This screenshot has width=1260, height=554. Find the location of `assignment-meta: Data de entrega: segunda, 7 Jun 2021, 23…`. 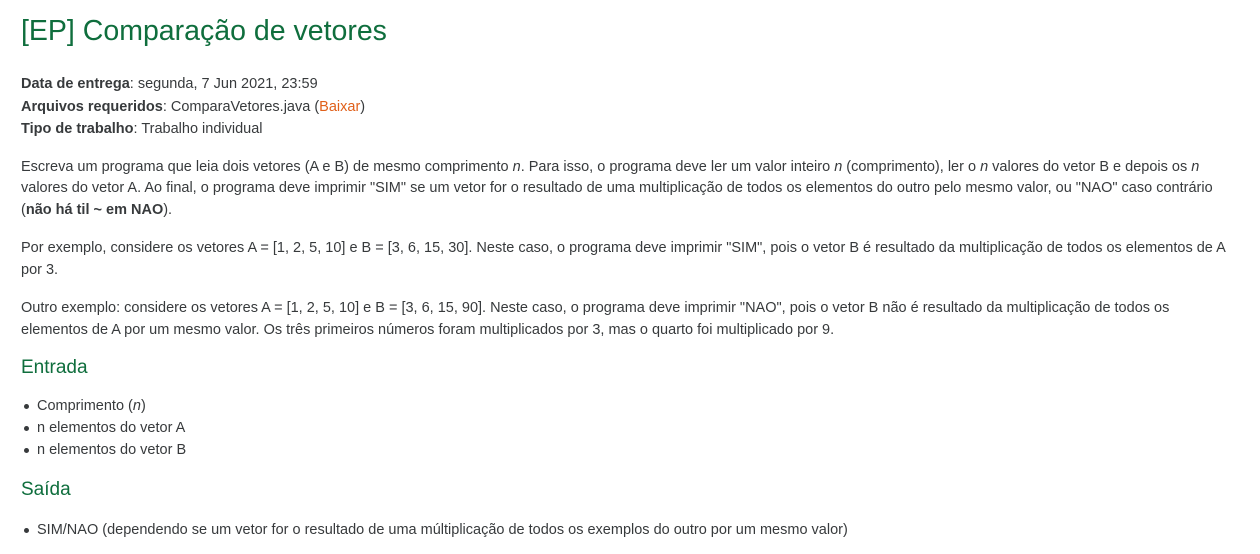

assignment-meta: Data de entrega: segunda, 7 Jun 2021, 23… is located at coordinates (629, 107).